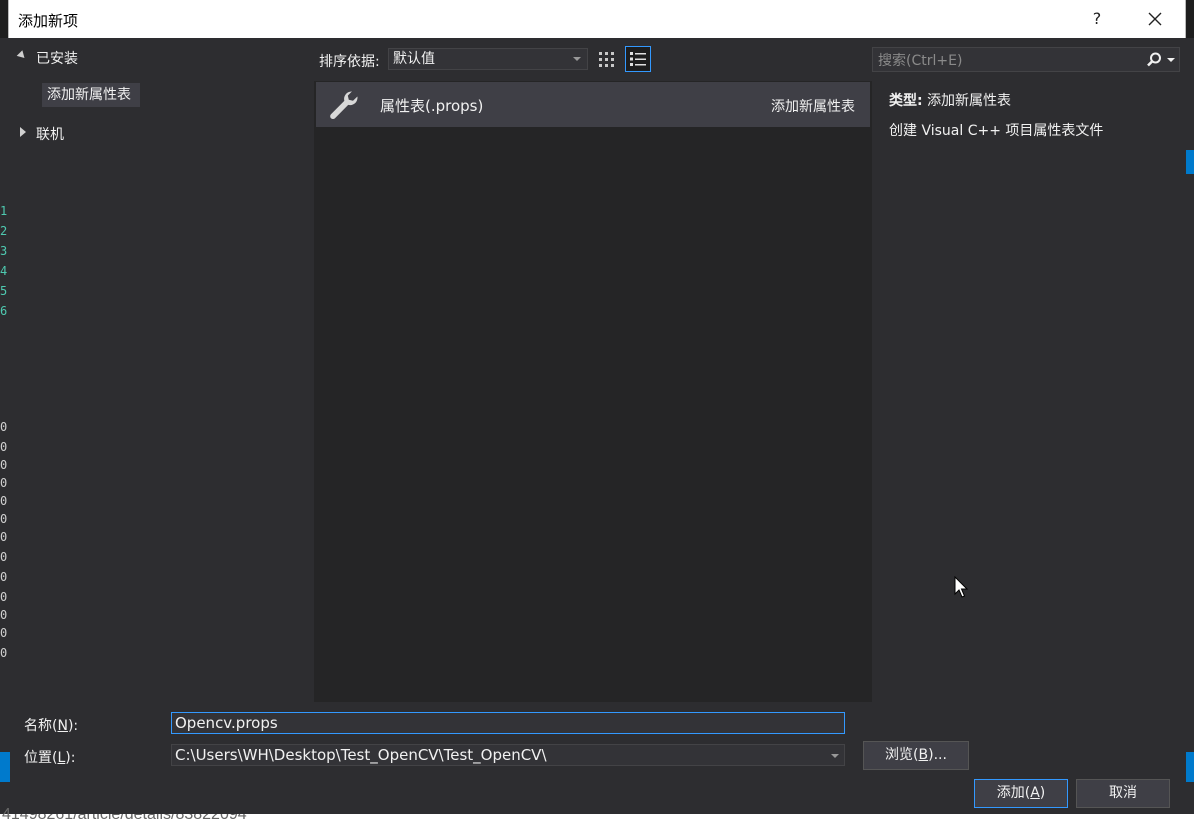 The height and width of the screenshot is (824, 1194). I want to click on detail-description: 创建 Visual C++ 项目属性表文件, so click(996, 131).